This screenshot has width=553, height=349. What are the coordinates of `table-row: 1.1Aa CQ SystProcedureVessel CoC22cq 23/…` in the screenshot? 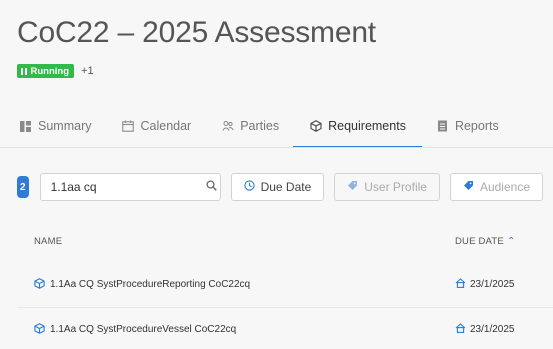 It's located at (276, 329).